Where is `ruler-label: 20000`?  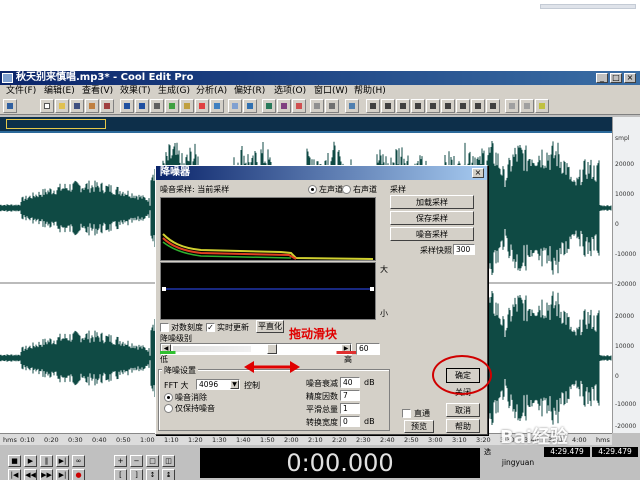 ruler-label: 20000 is located at coordinates (625, 316).